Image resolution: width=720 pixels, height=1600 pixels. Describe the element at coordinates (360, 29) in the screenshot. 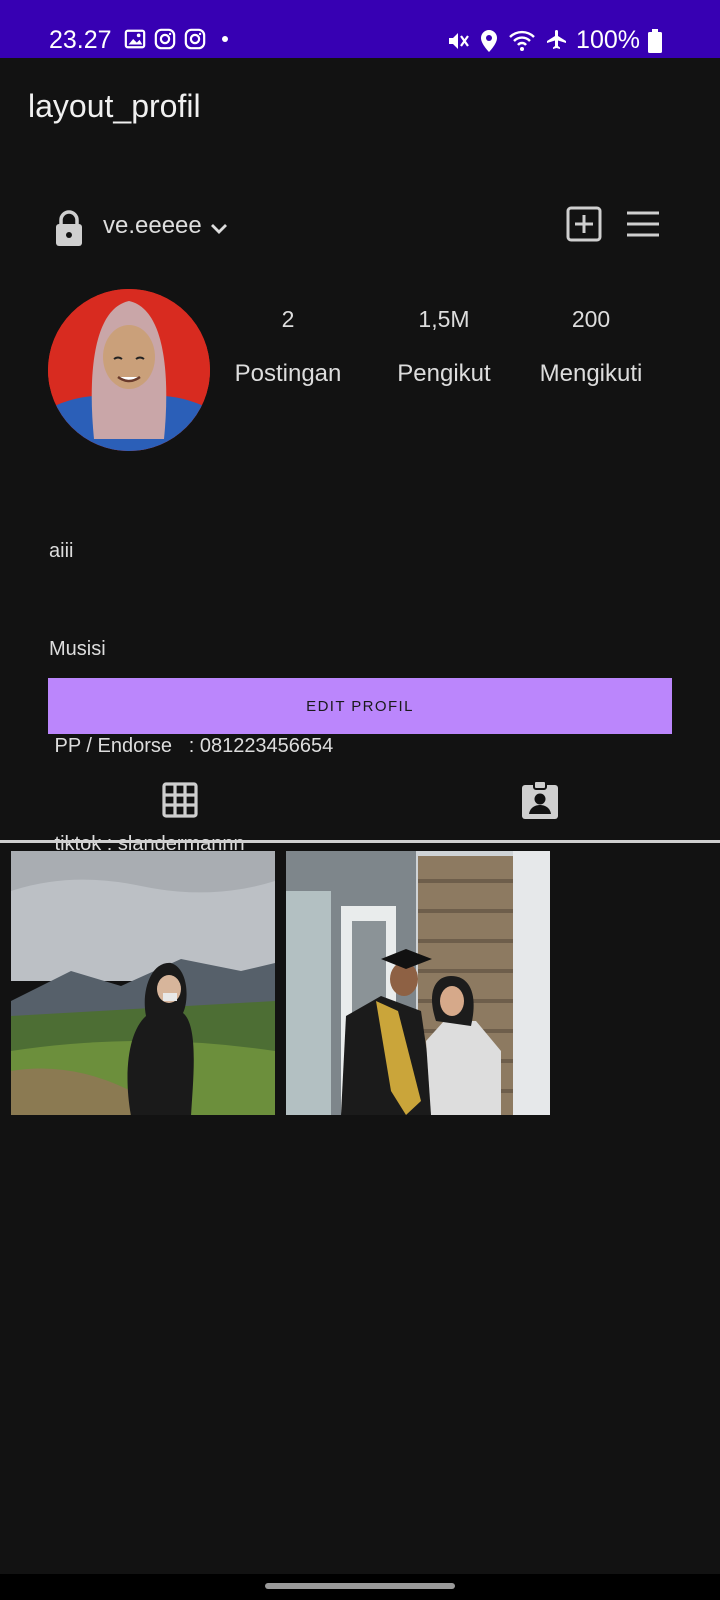

I see `status-bar: 23.27 100%` at that location.